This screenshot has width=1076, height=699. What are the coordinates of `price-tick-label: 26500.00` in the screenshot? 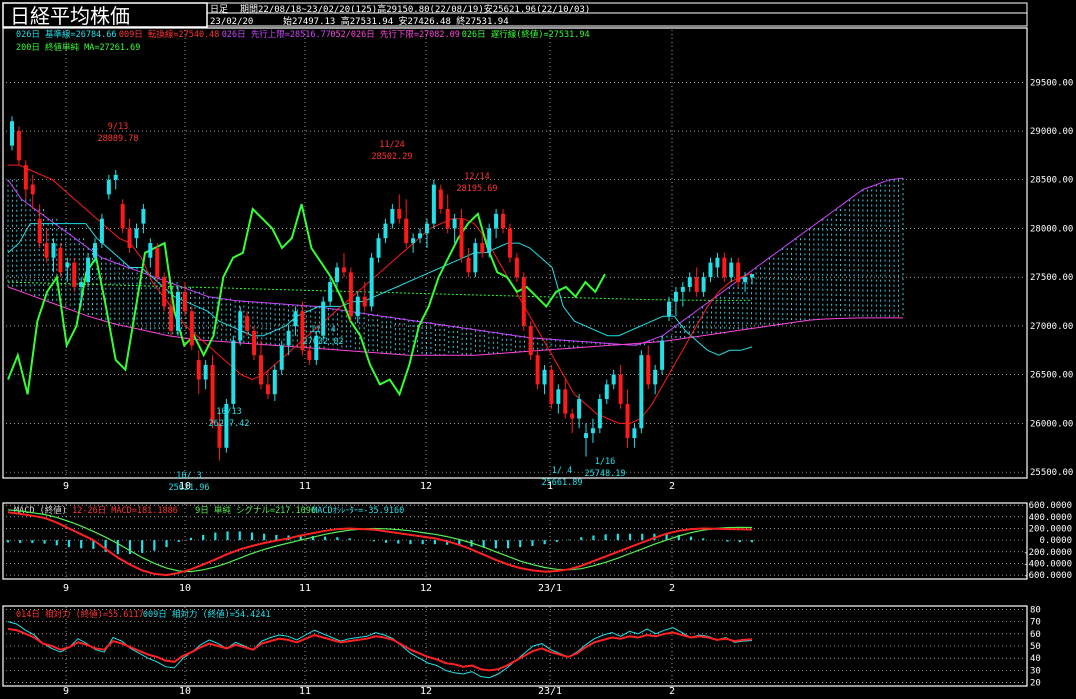 It's located at (1051, 376).